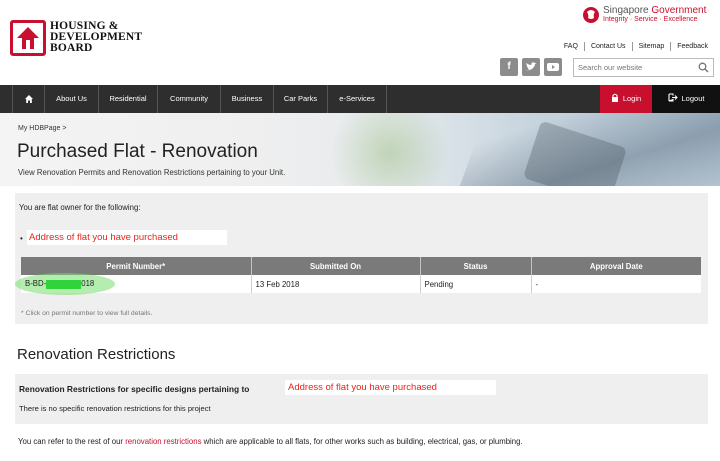 This screenshot has height=461, width=720. I want to click on hdb-logo: HOUSING & DEVELOPMENT BOARD, so click(85, 39).